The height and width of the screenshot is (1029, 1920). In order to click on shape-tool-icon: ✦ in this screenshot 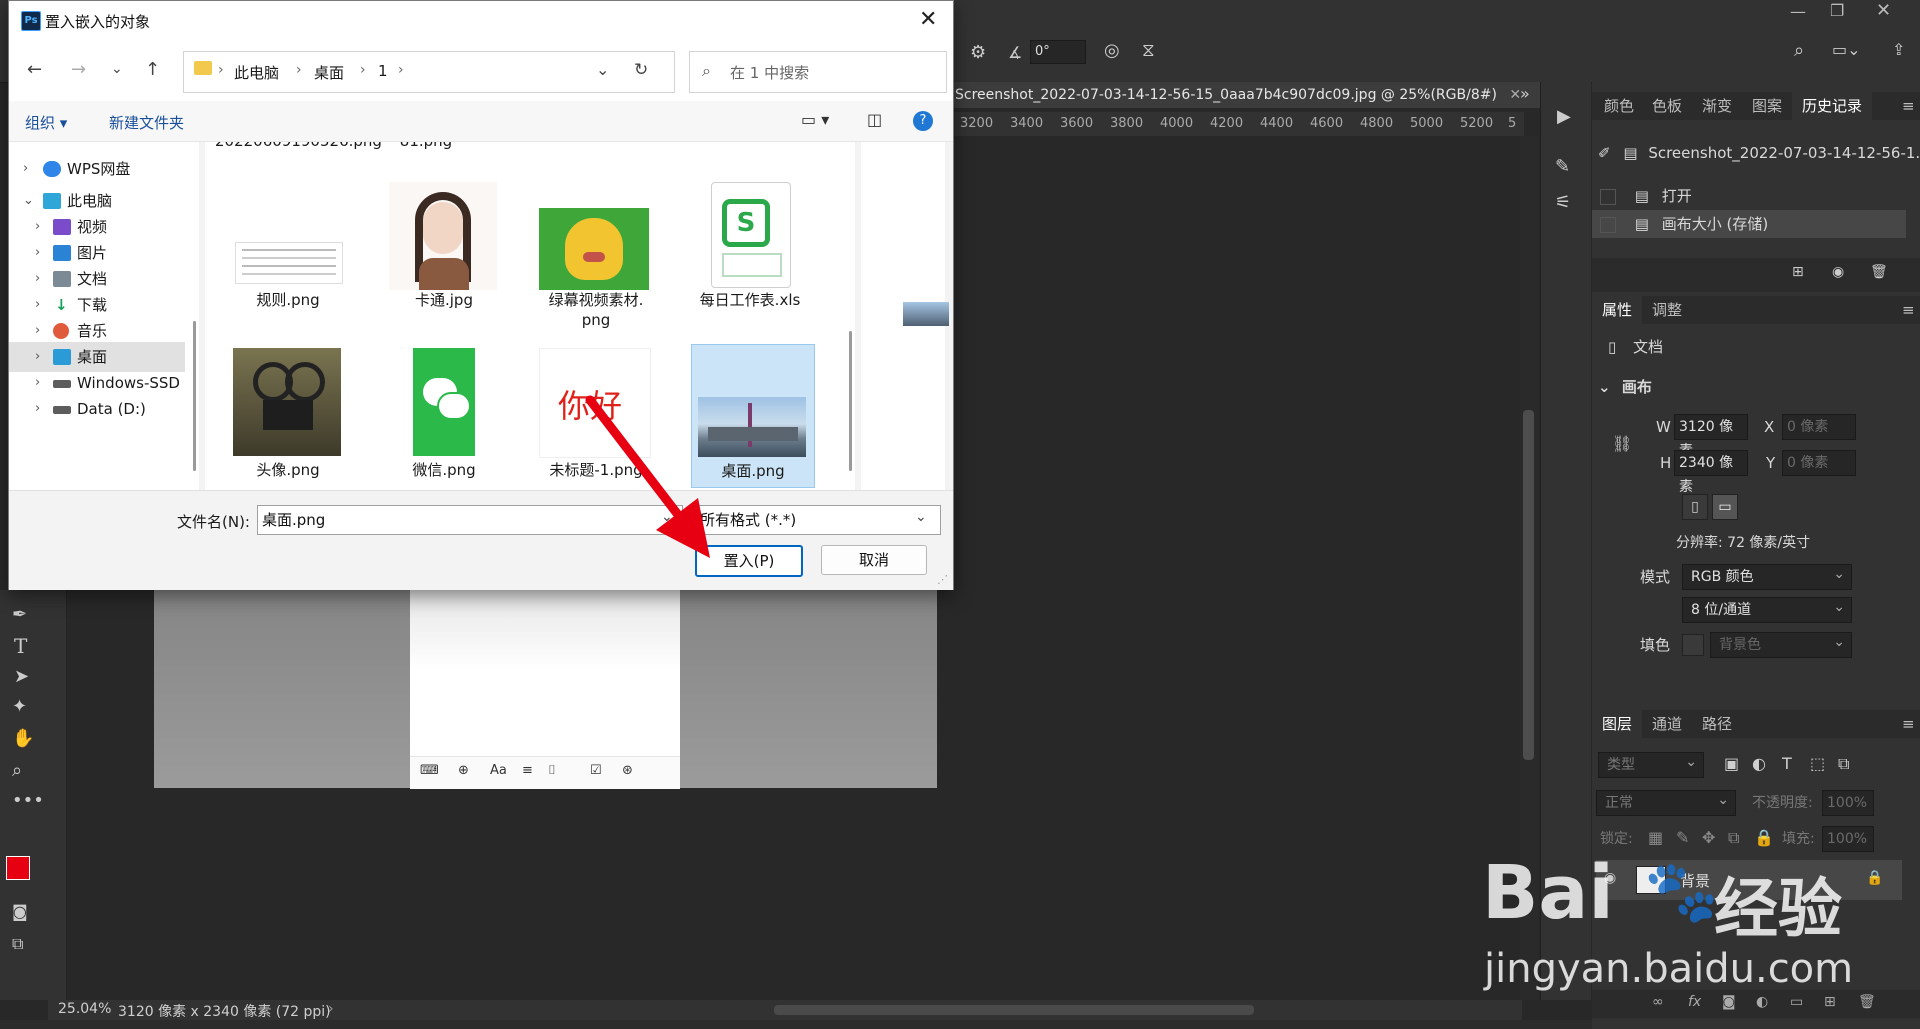, I will do `click(19, 706)`.